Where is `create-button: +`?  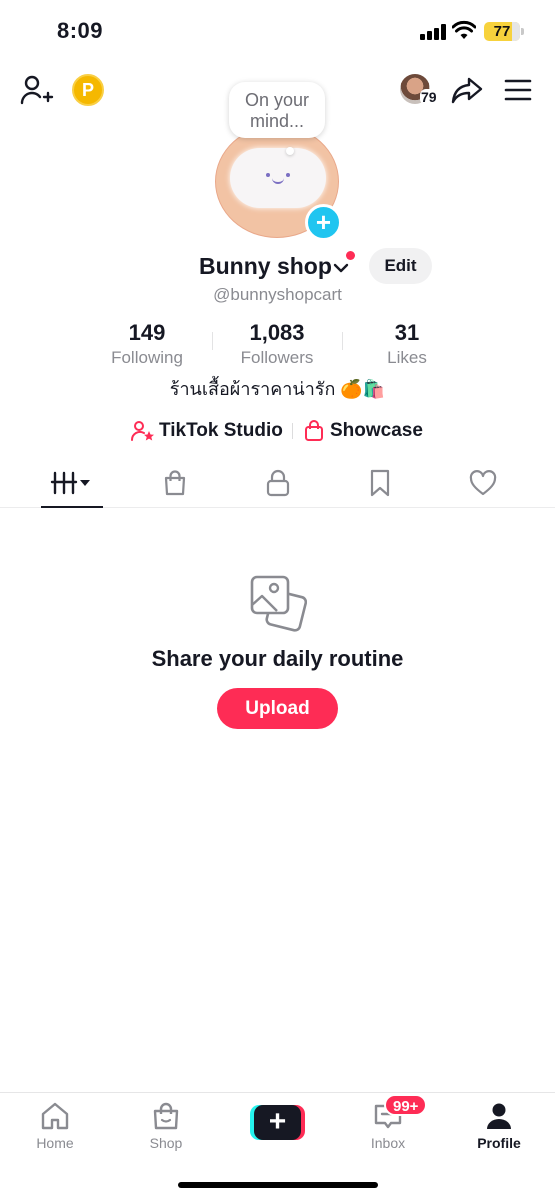 create-button: + is located at coordinates (277, 1122).